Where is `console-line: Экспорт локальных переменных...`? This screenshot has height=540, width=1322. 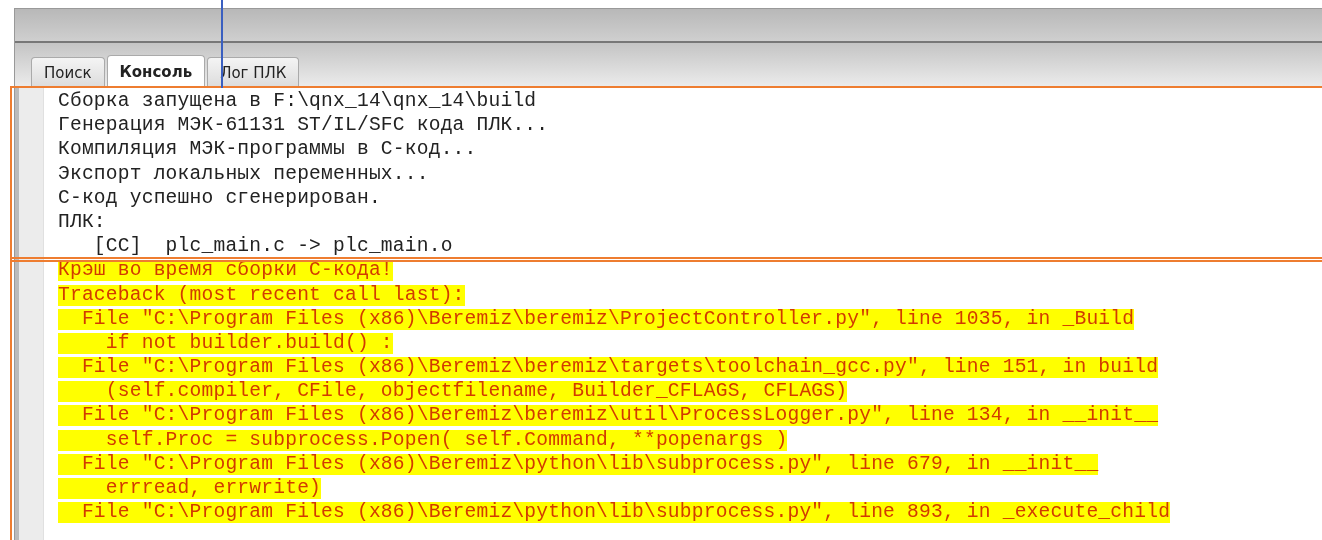
console-line: Экспорт локальных переменных... is located at coordinates (243, 174).